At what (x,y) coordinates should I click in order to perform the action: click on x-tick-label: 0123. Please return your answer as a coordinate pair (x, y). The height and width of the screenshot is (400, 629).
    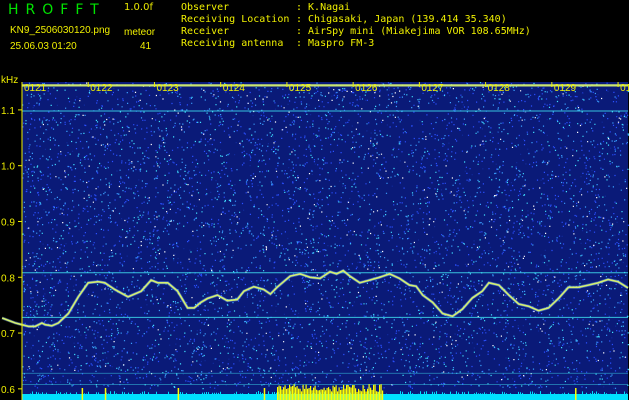
    Looking at the image, I should click on (167, 88).